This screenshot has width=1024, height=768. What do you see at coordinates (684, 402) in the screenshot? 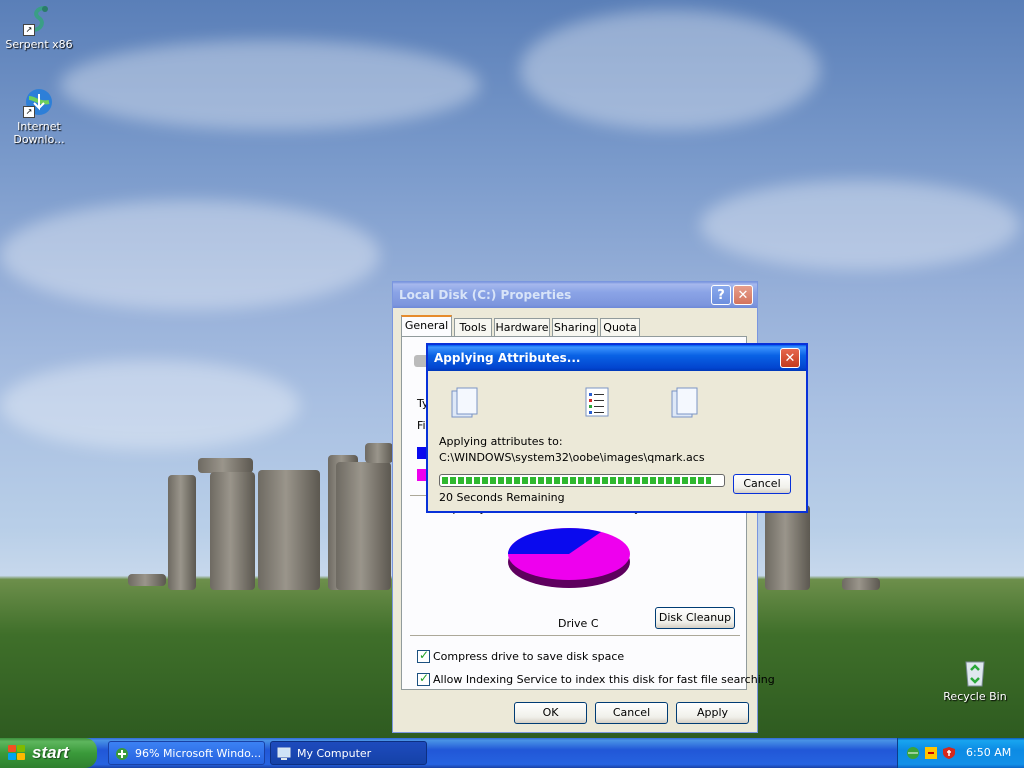
I see `destination-document-icon` at bounding box center [684, 402].